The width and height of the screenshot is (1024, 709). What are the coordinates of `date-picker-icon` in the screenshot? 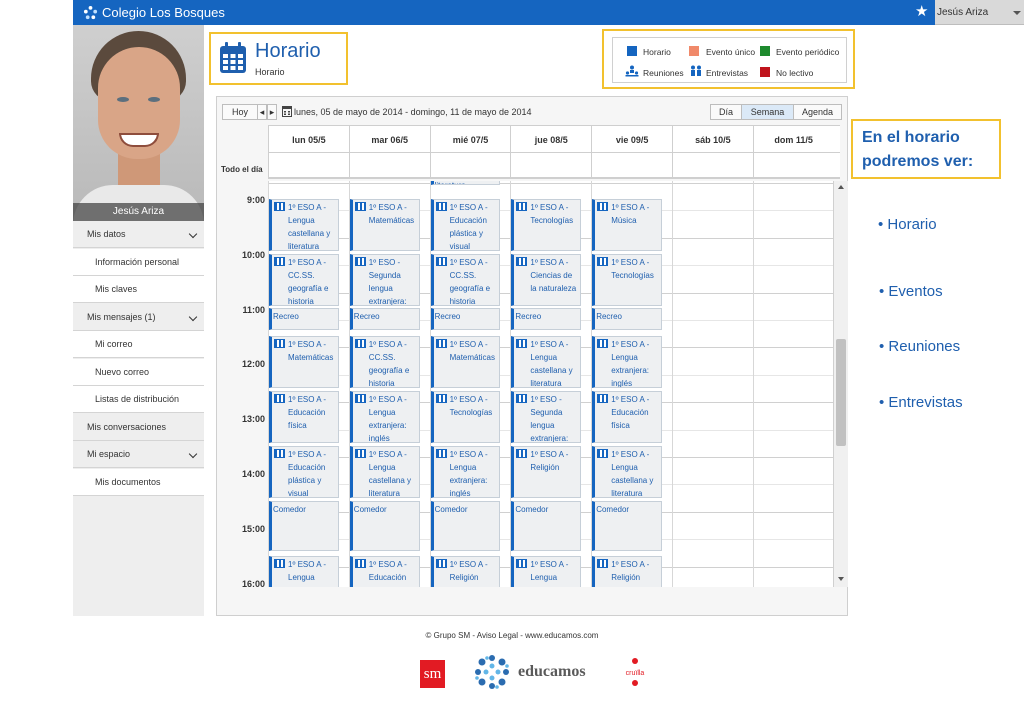 It's located at (287, 111).